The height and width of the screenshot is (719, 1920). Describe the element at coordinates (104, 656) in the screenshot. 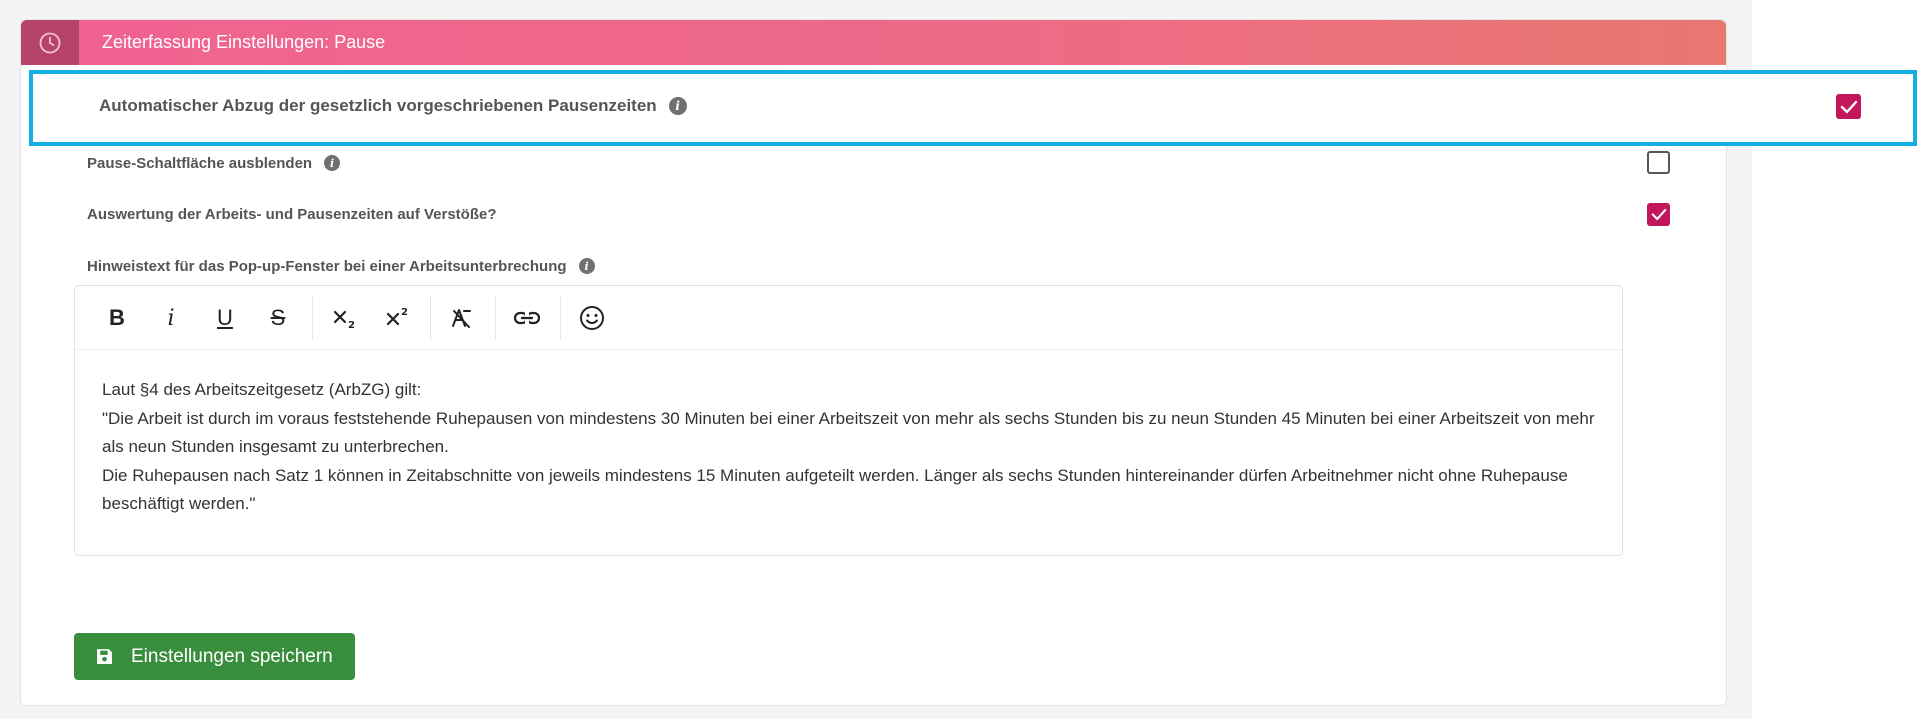

I see `floppy-disk-icon` at that location.